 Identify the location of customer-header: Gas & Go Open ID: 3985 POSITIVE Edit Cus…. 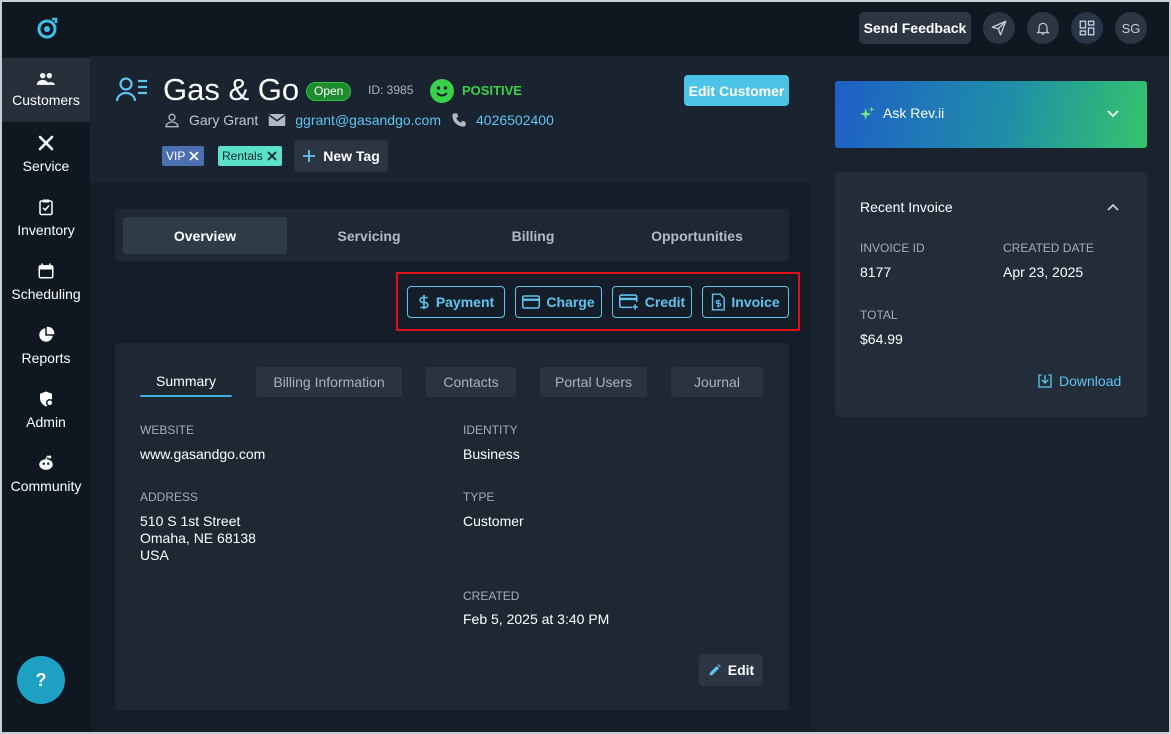
(450, 119).